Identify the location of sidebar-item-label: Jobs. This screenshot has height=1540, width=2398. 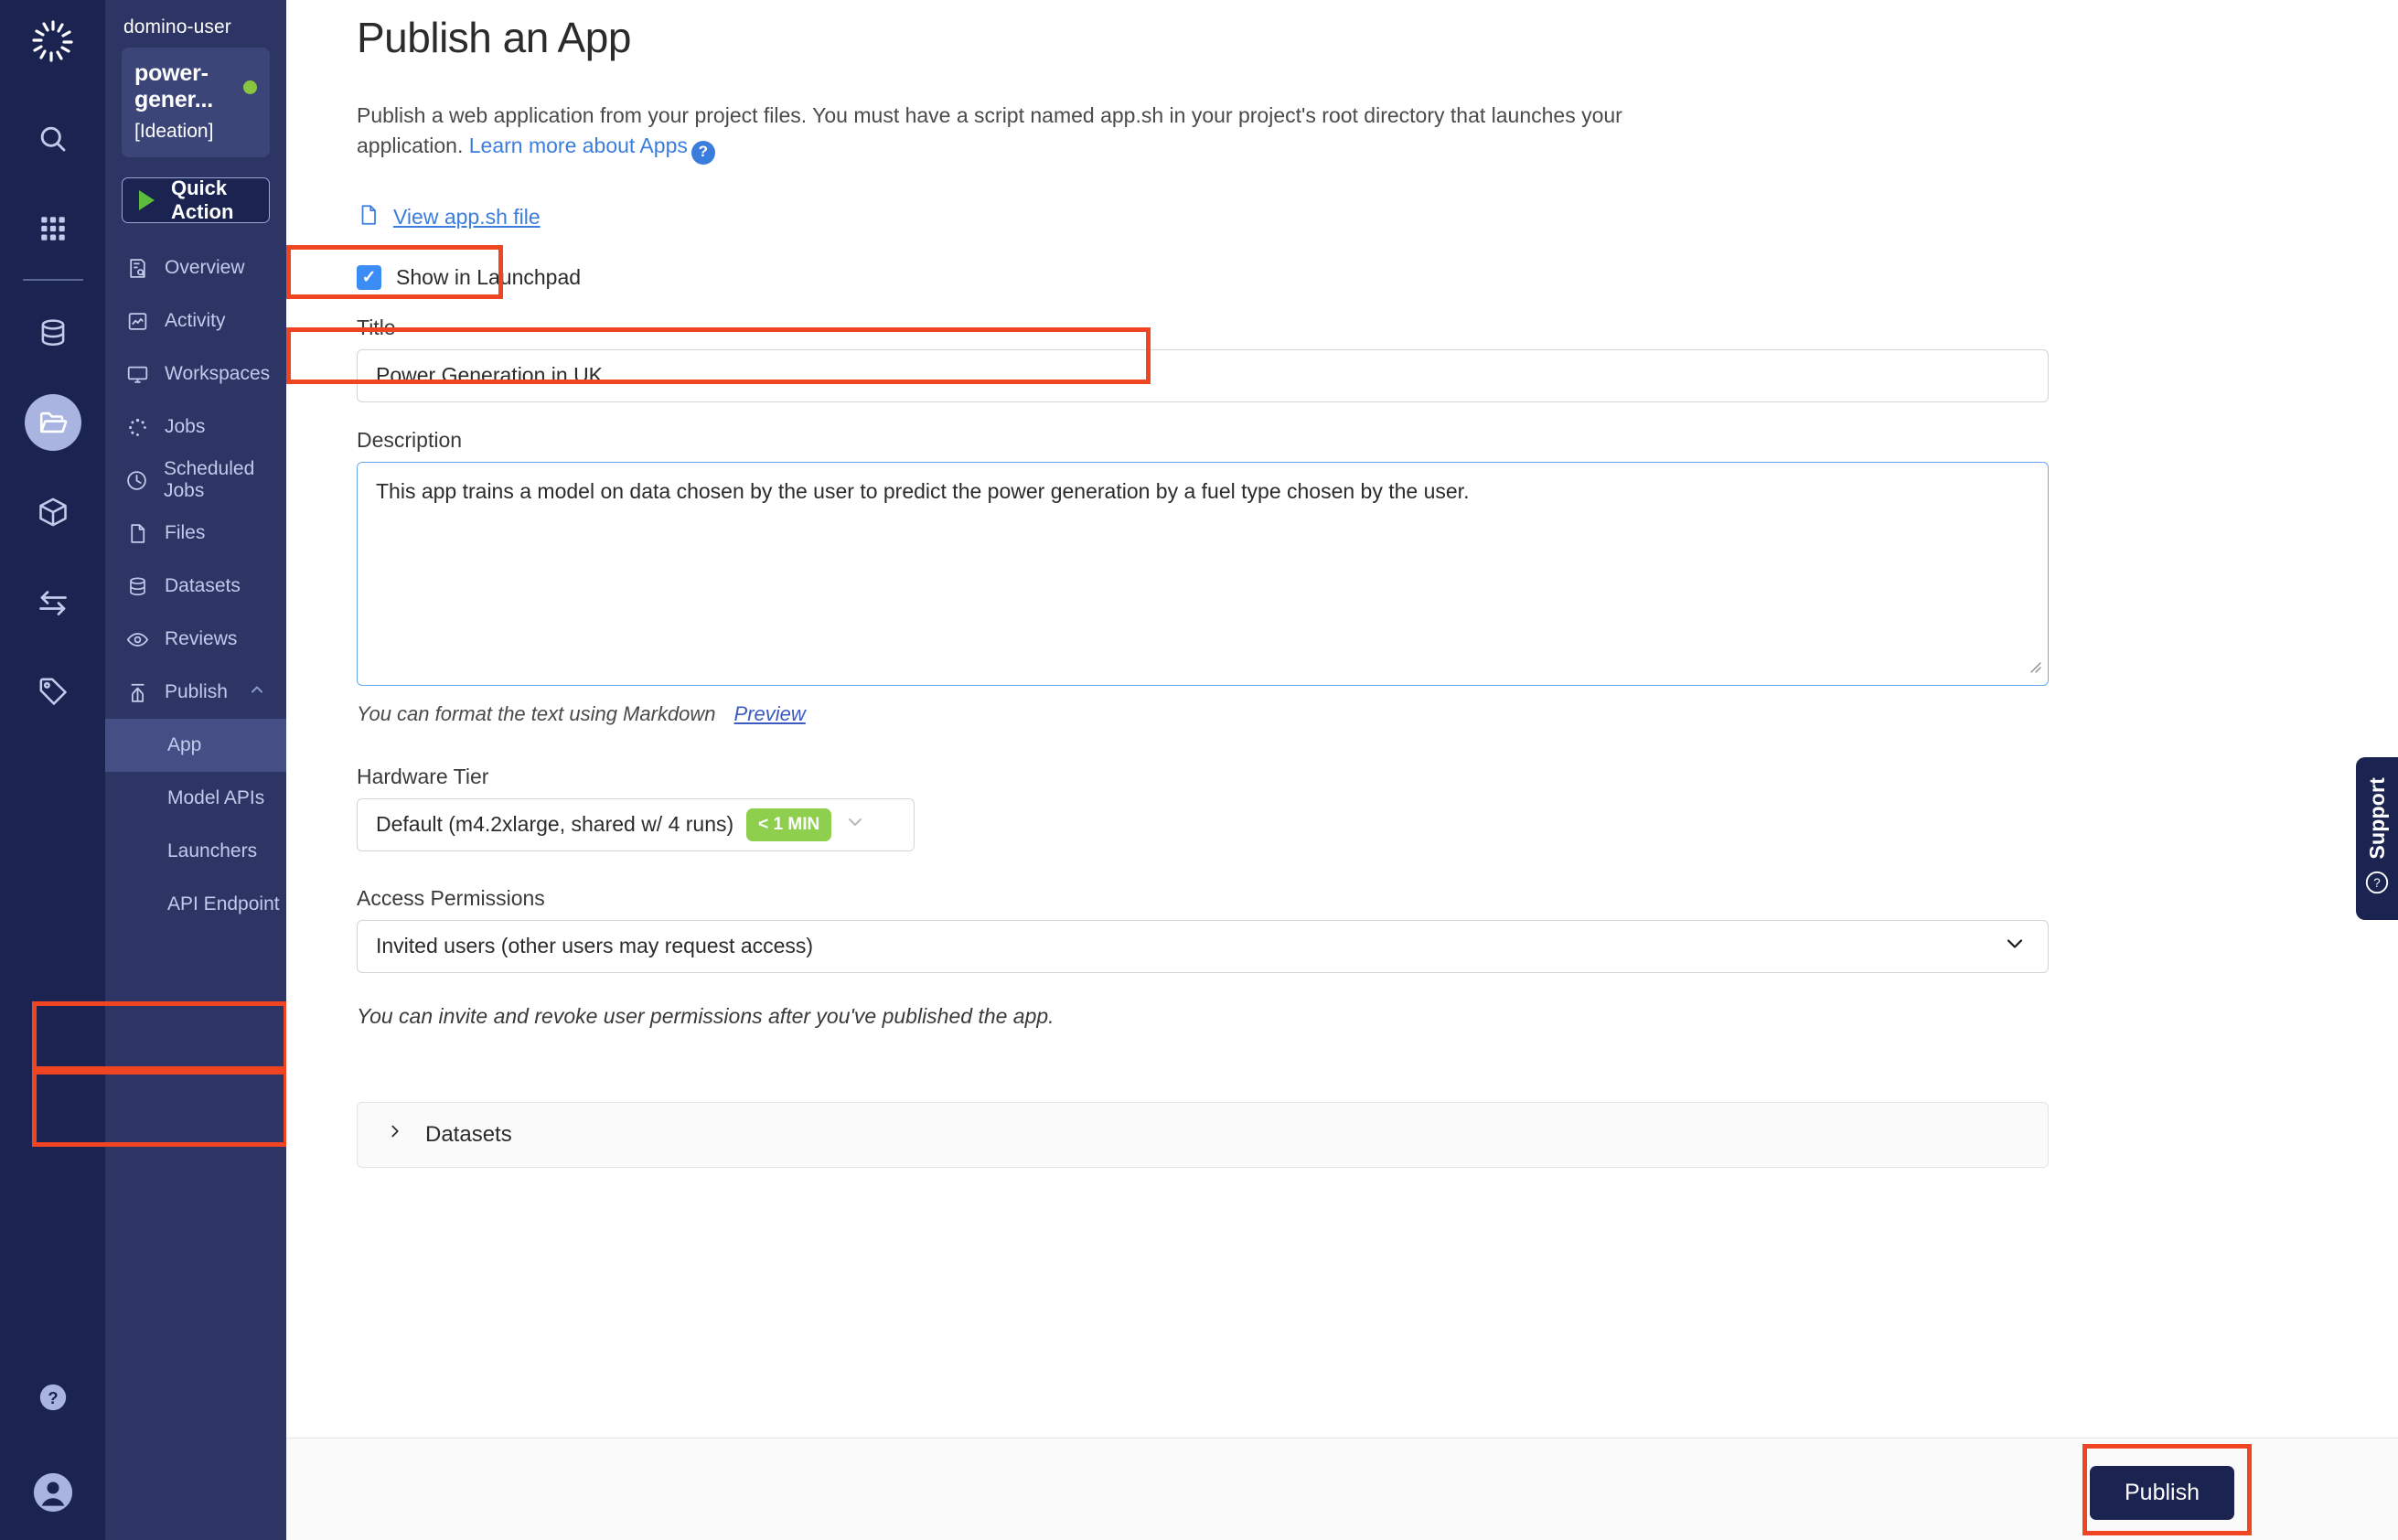
(185, 426).